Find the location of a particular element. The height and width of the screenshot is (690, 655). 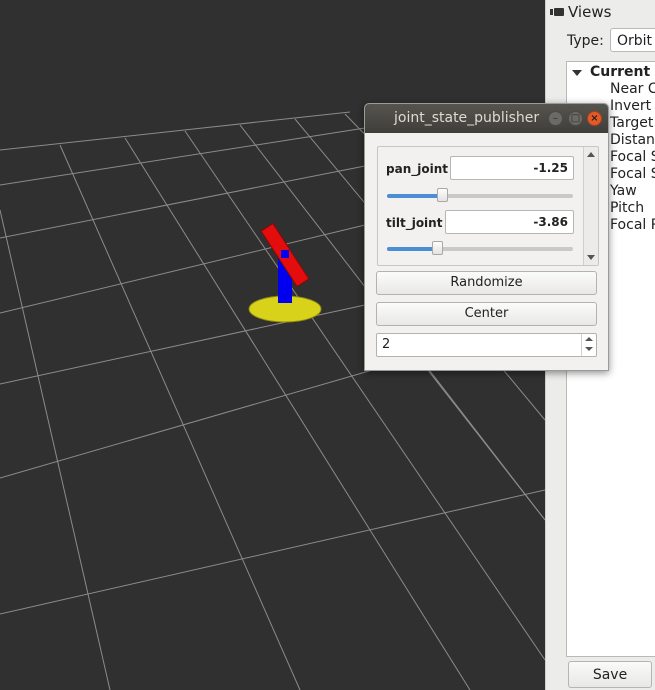

center-button: Center is located at coordinates (486, 314).